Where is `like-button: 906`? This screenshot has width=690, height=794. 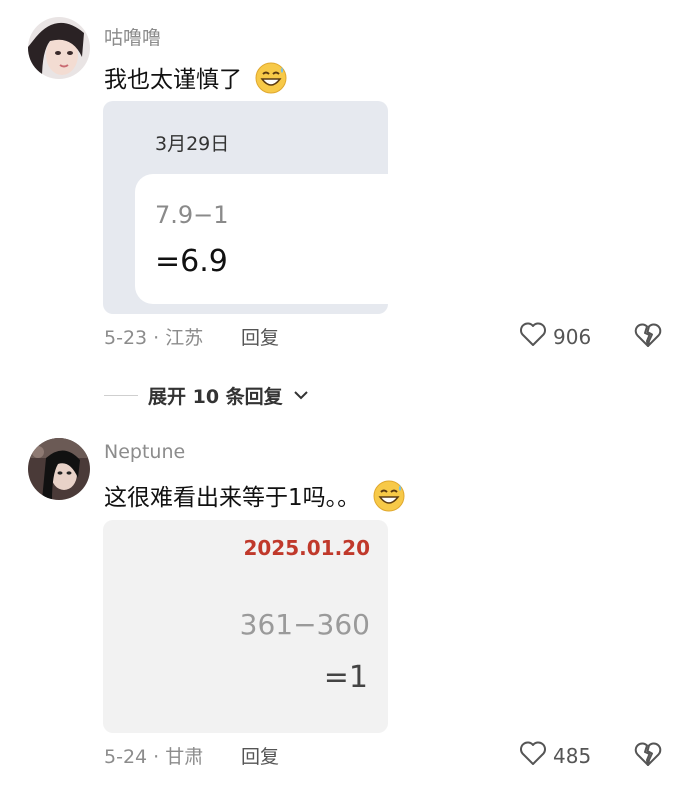
like-button: 906 is located at coordinates (555, 336).